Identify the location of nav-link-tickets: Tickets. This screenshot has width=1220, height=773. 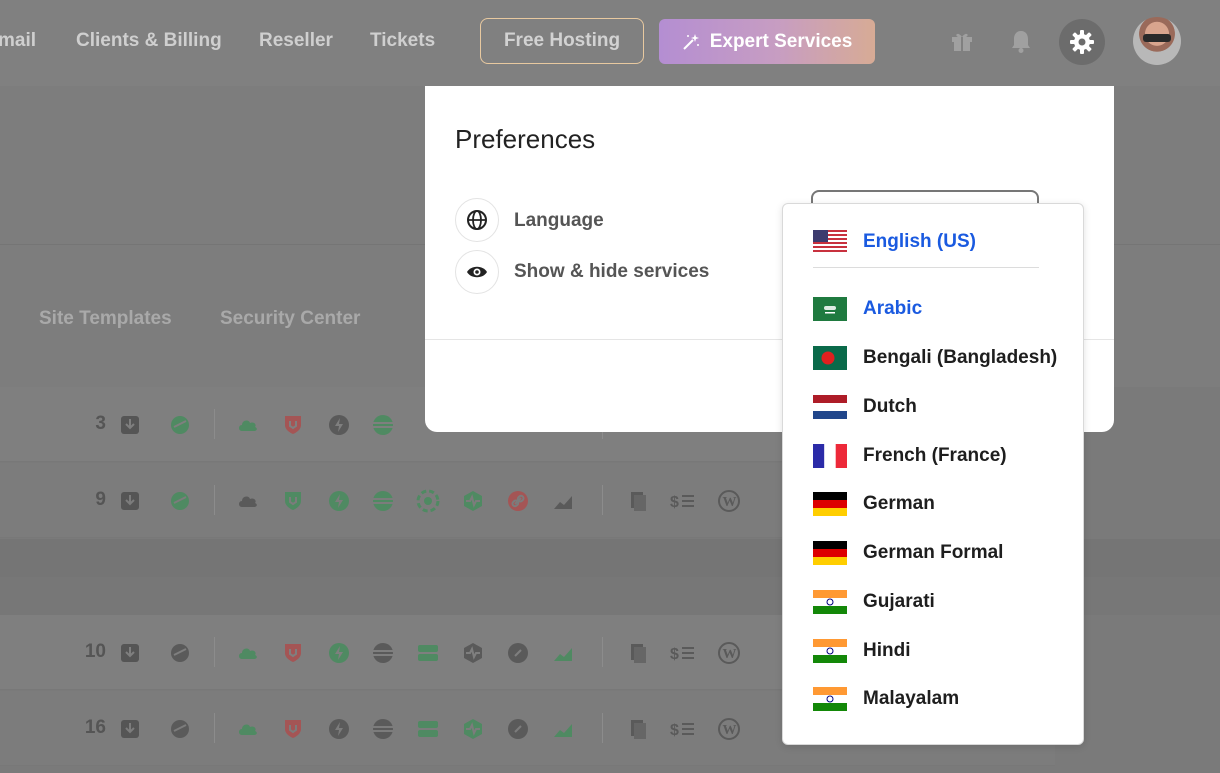
(402, 41).